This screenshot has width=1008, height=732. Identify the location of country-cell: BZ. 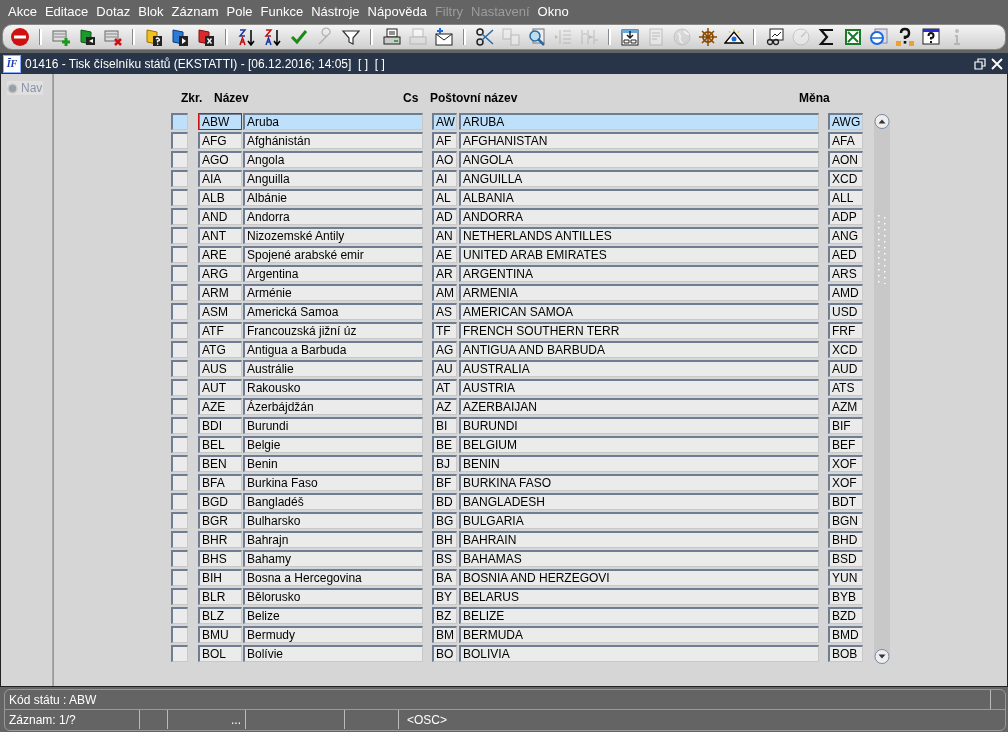
(444, 615).